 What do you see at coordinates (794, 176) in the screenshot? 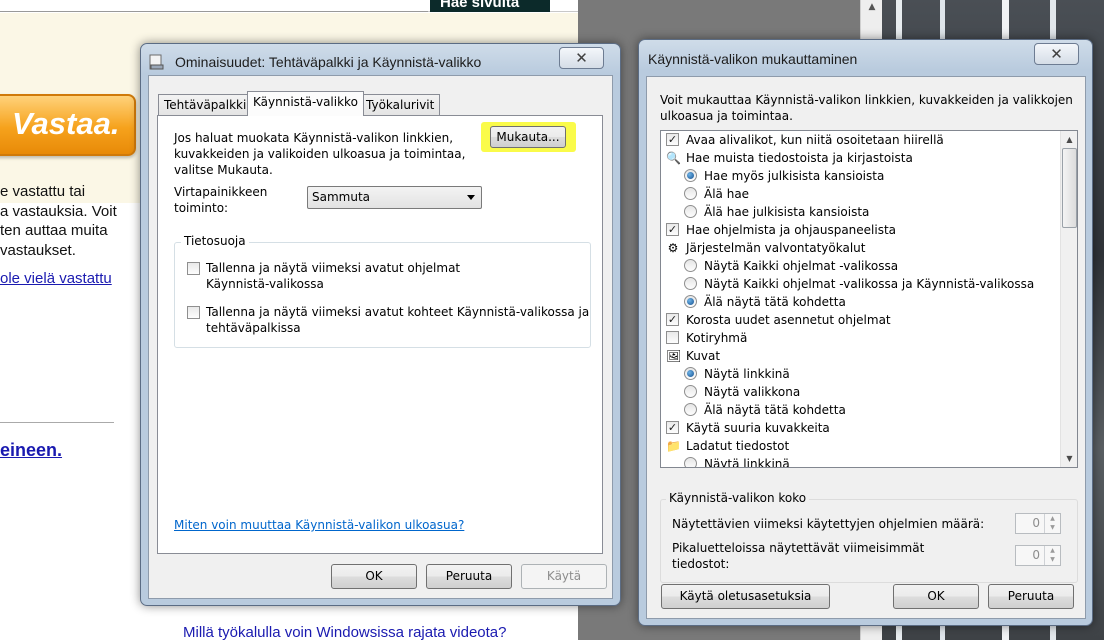
I see `tree-item-label: Hae myös julkisista kansioista` at bounding box center [794, 176].